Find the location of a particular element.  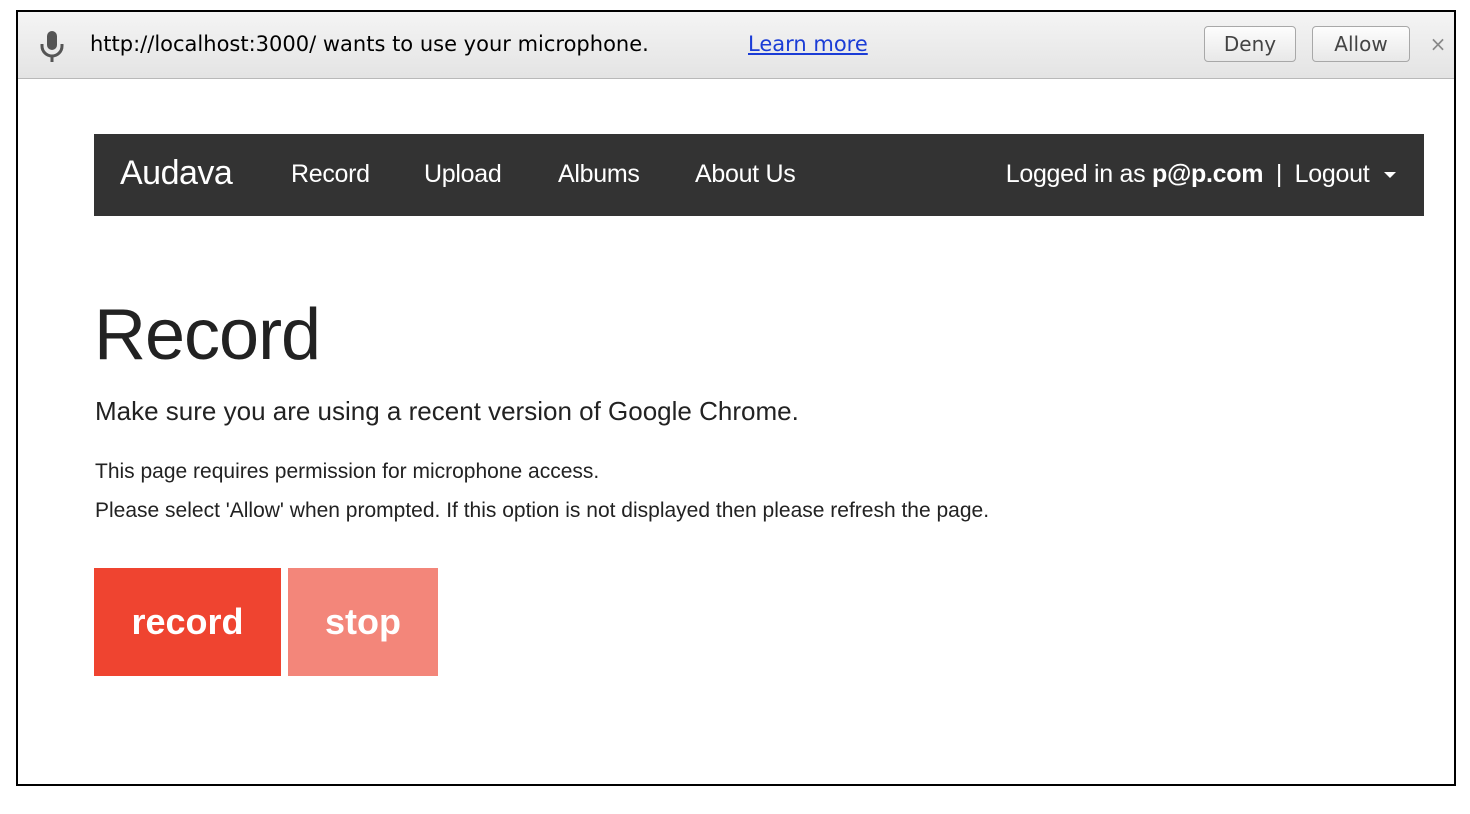

deny-button: Deny is located at coordinates (1250, 44).